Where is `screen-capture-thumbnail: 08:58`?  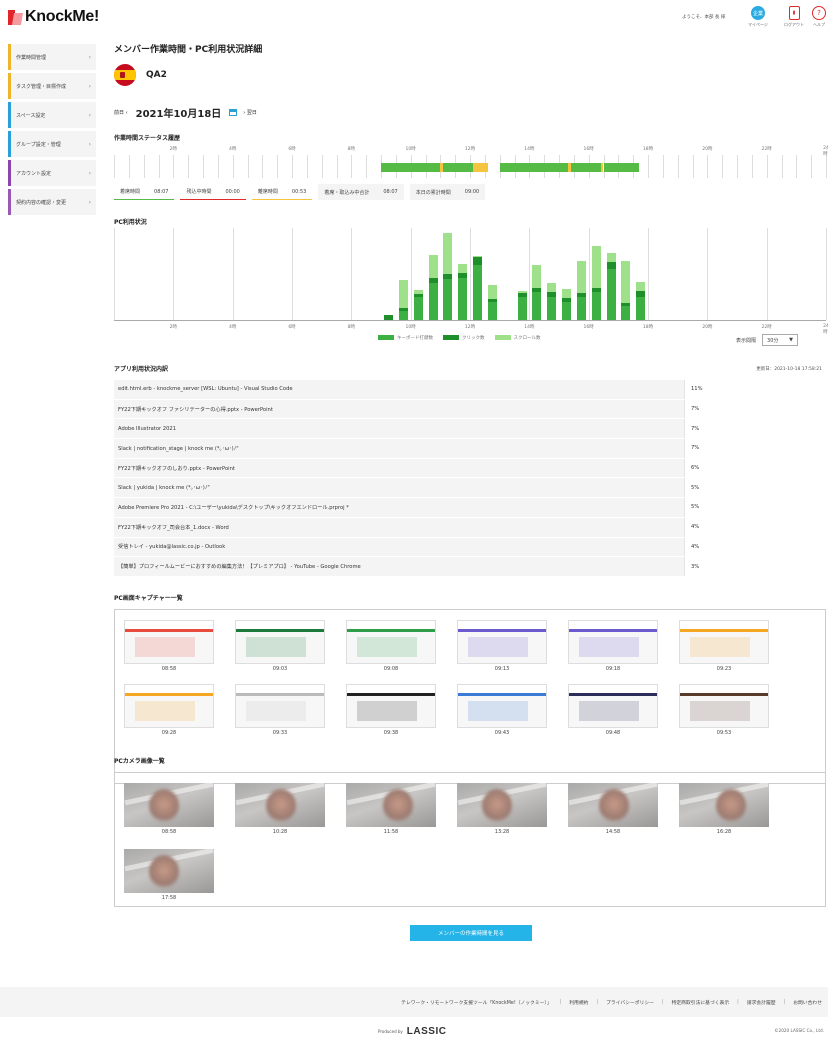 screen-capture-thumbnail: 08:58 is located at coordinates (169, 646).